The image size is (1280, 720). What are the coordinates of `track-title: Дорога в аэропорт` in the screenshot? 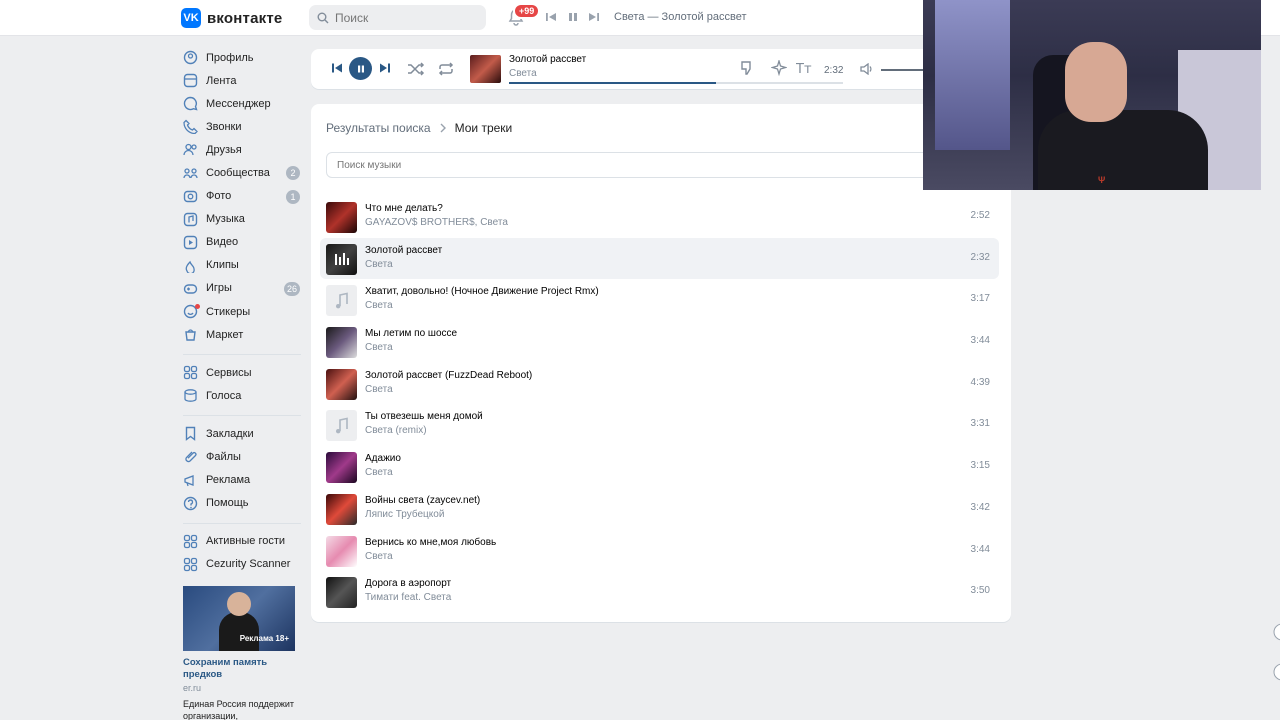 It's located at (408, 583).